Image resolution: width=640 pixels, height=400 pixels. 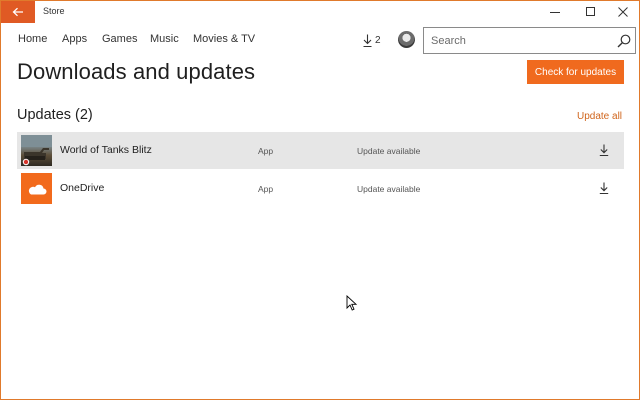 I want to click on mouse-cursor-icon, so click(x=352, y=303).